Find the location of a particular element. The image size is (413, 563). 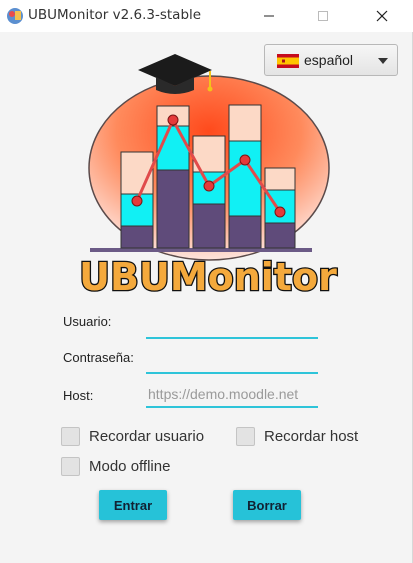

minimize-icon is located at coordinates (269, 16).